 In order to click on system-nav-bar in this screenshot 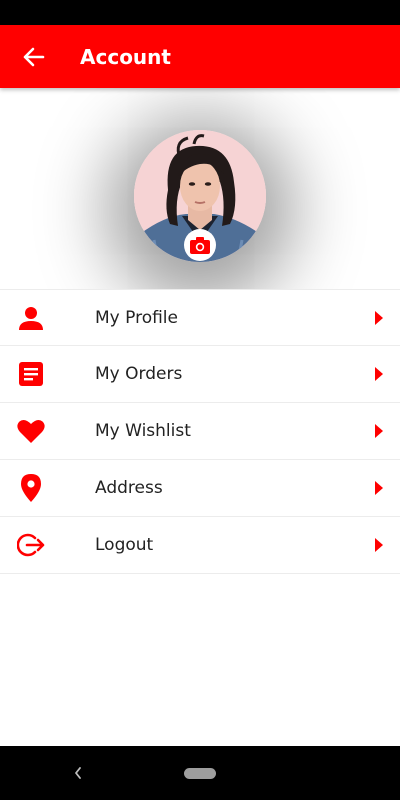, I will do `click(200, 773)`.